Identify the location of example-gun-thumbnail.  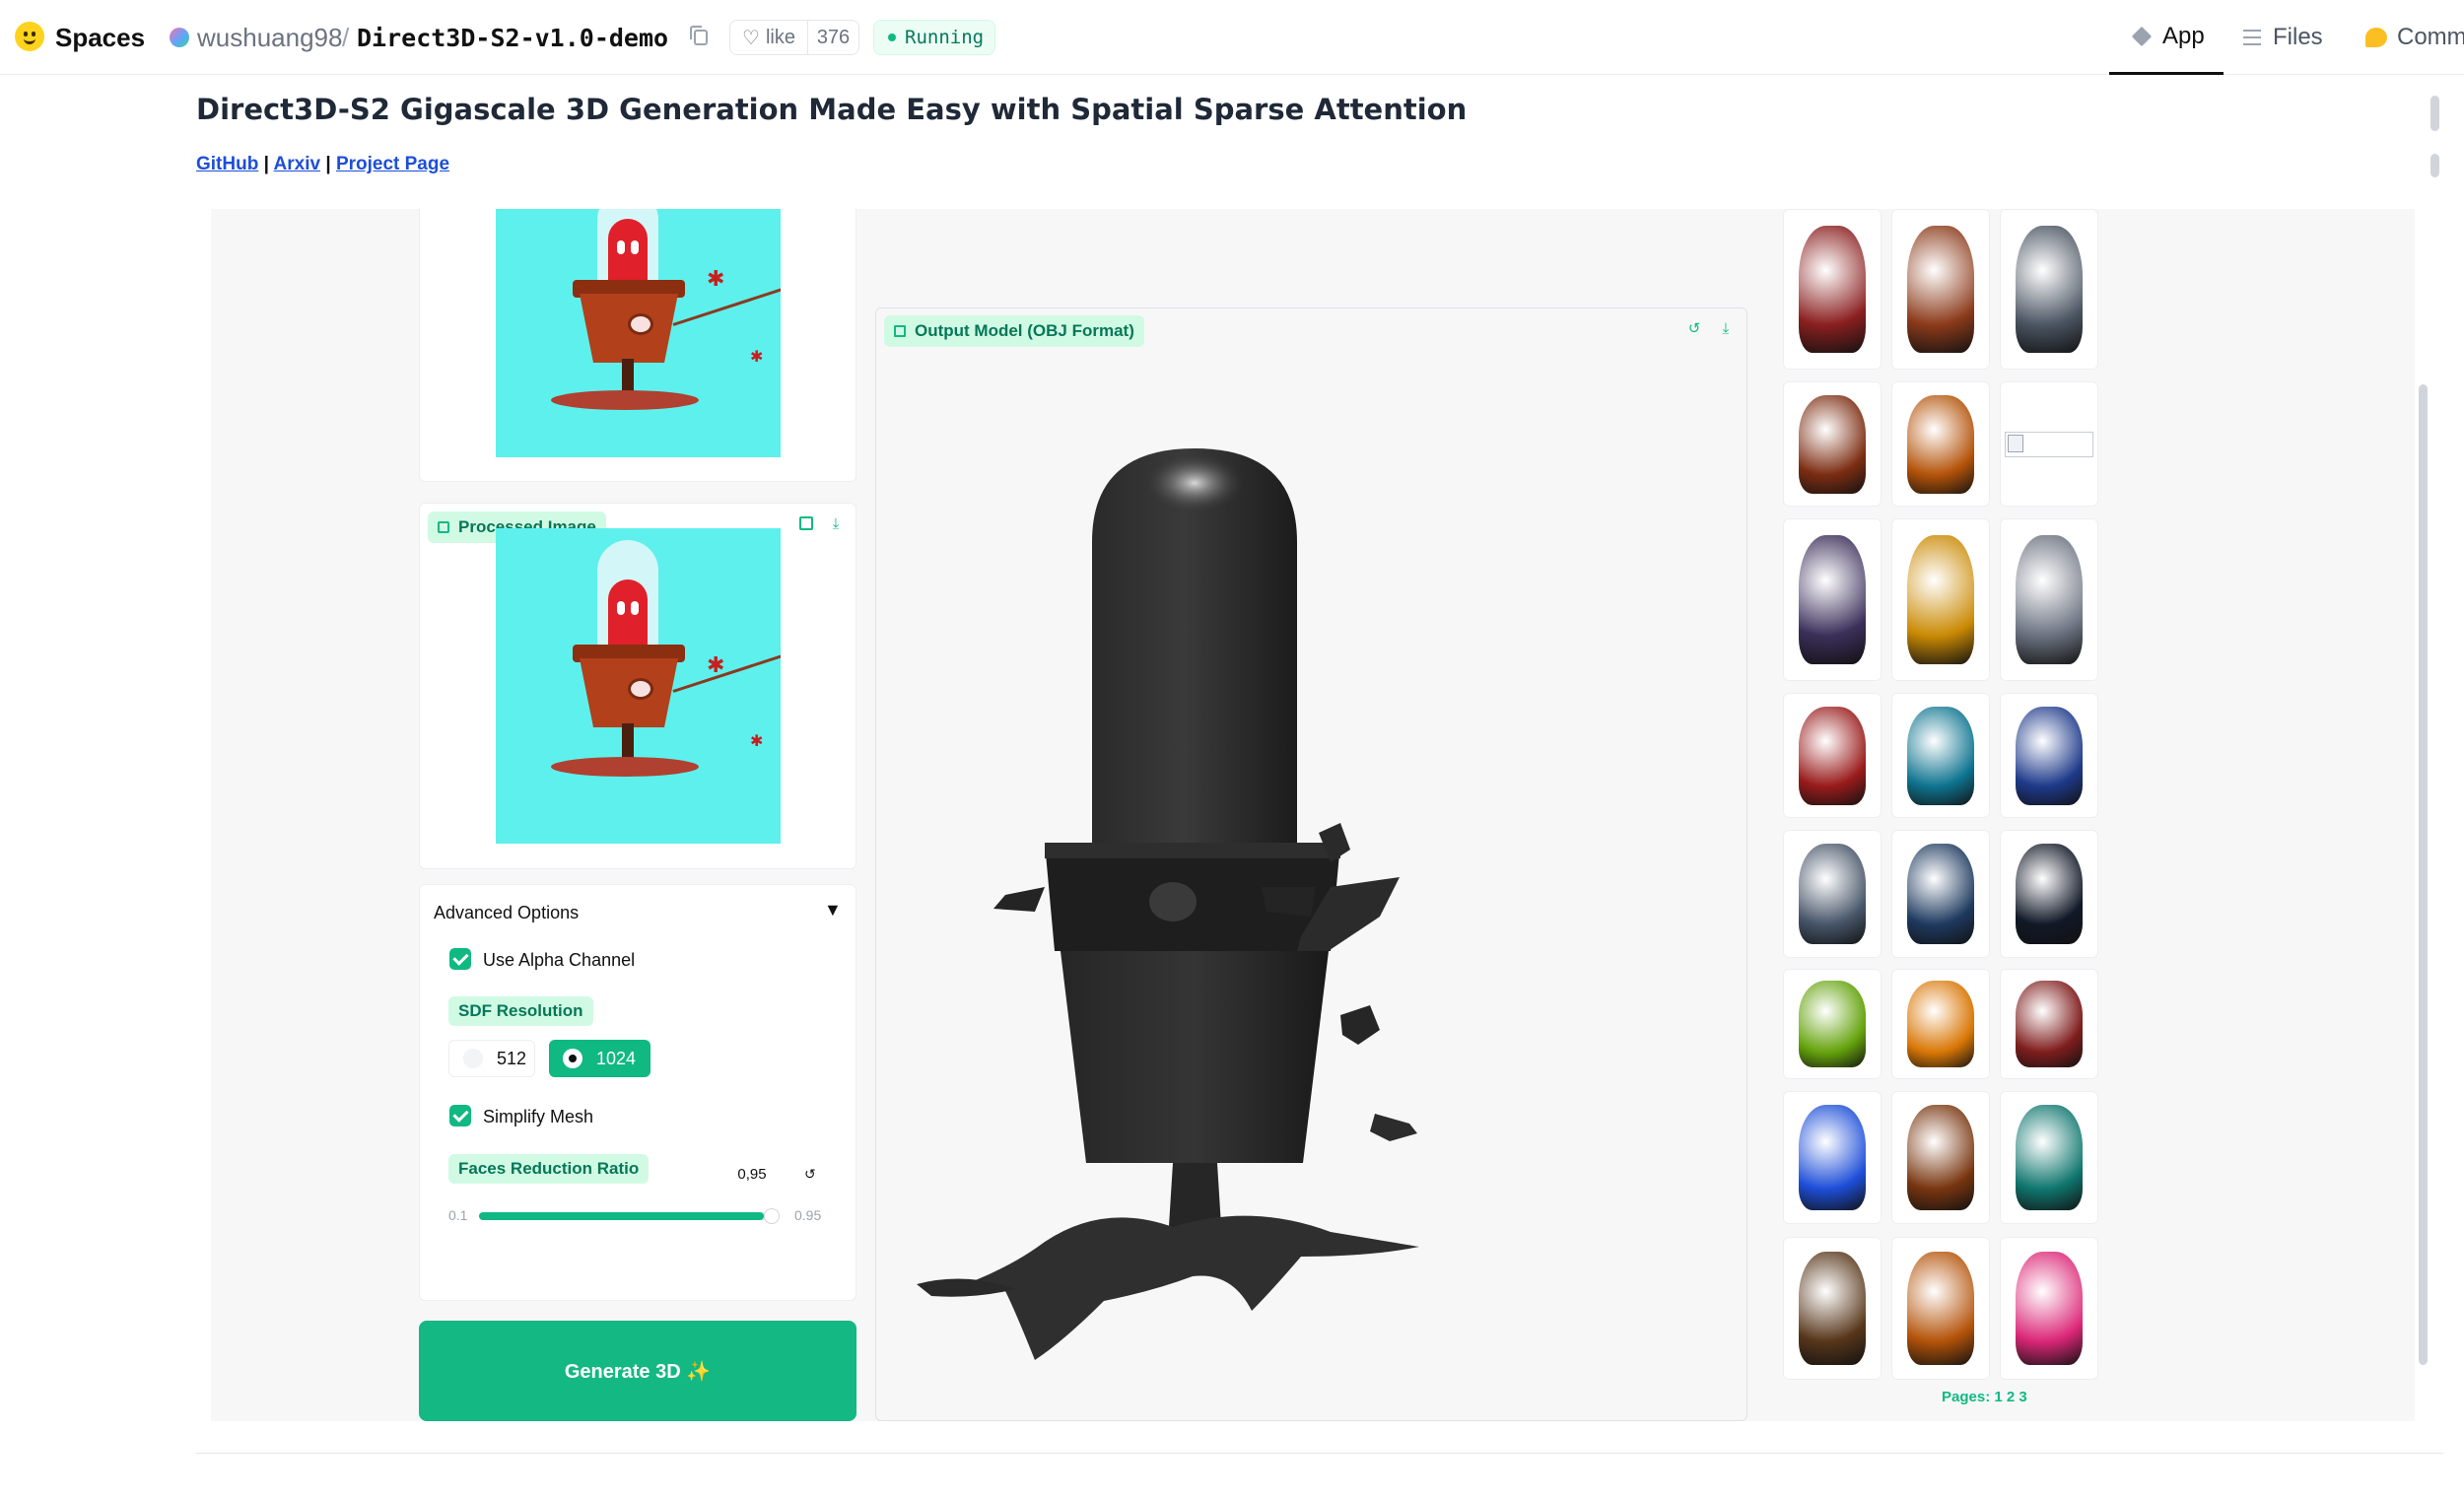
(1940, 444).